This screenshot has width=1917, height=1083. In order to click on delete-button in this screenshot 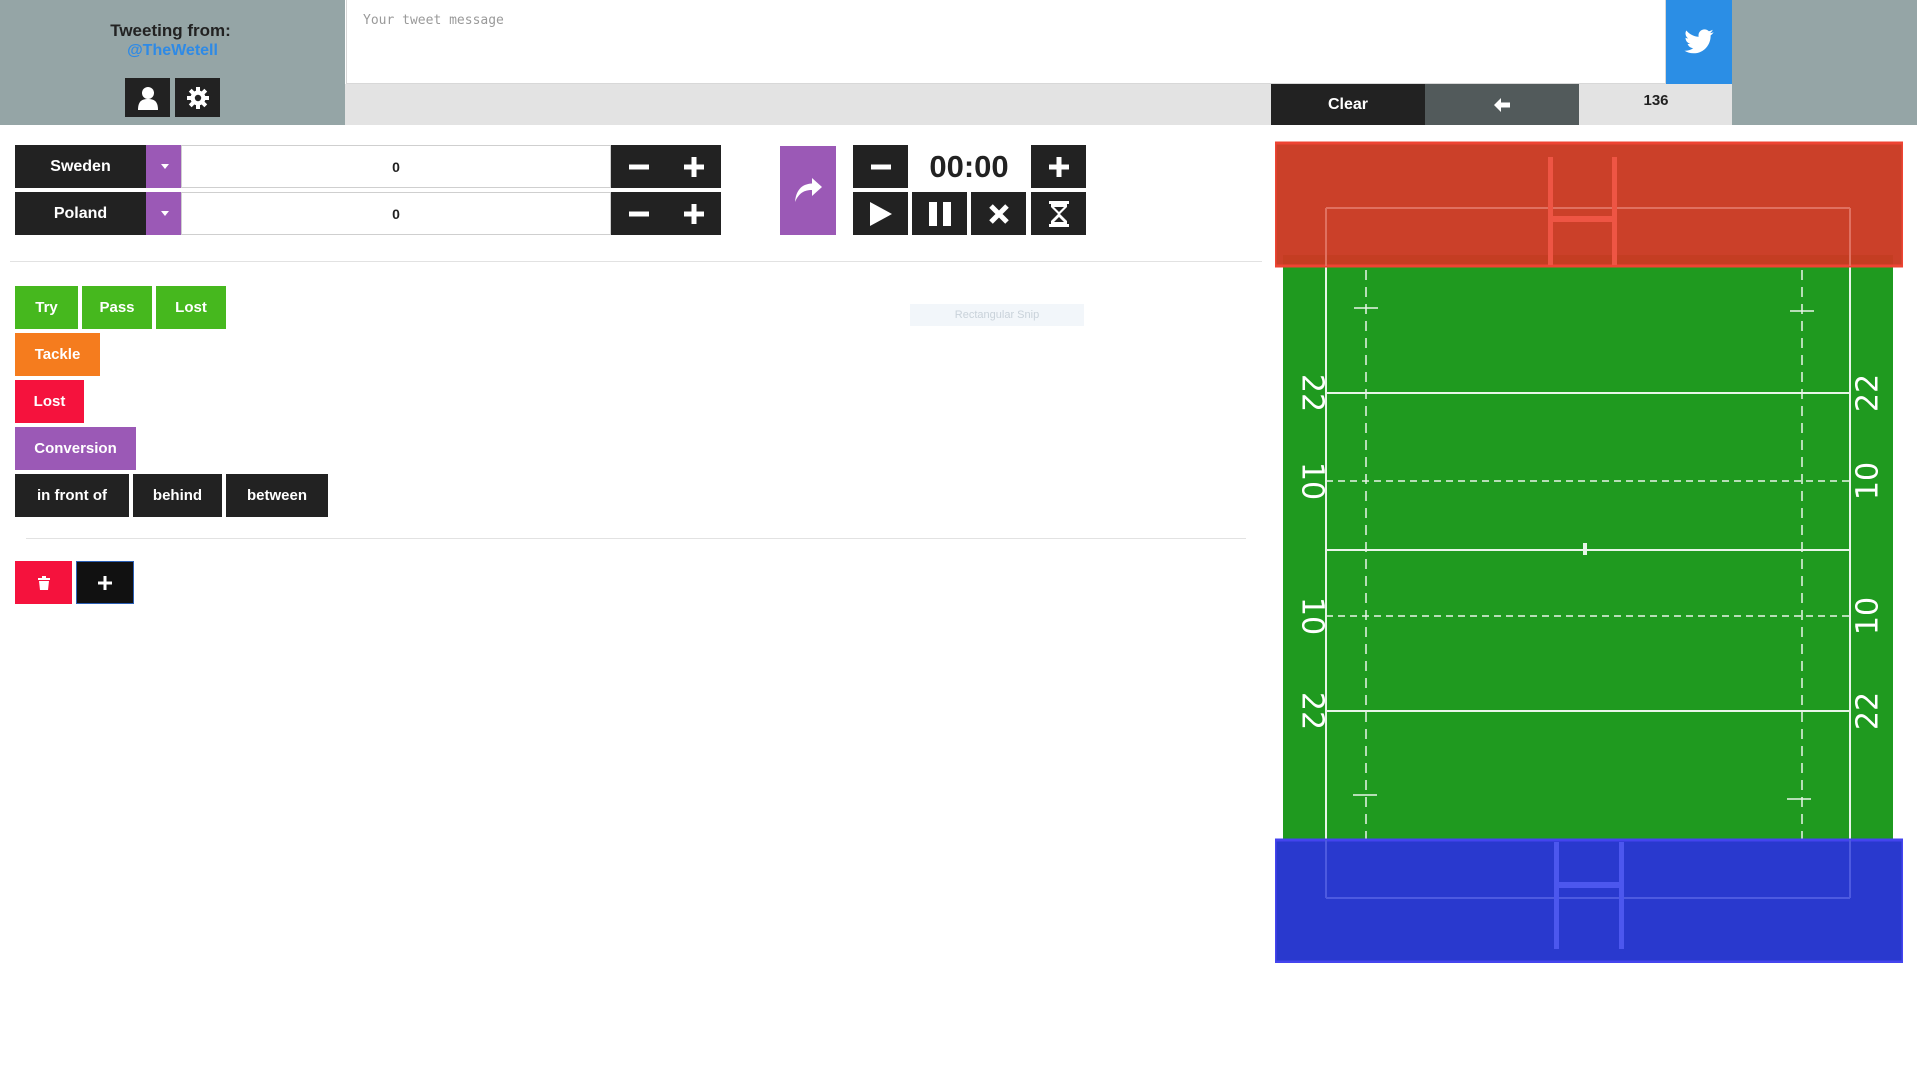, I will do `click(43, 582)`.